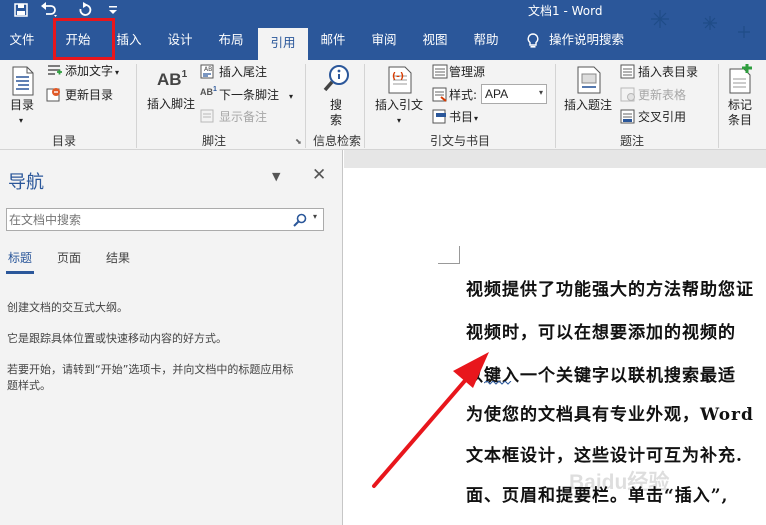  Describe the element at coordinates (214, 141) in the screenshot. I see `group-label-footnotes: 脚注` at that location.